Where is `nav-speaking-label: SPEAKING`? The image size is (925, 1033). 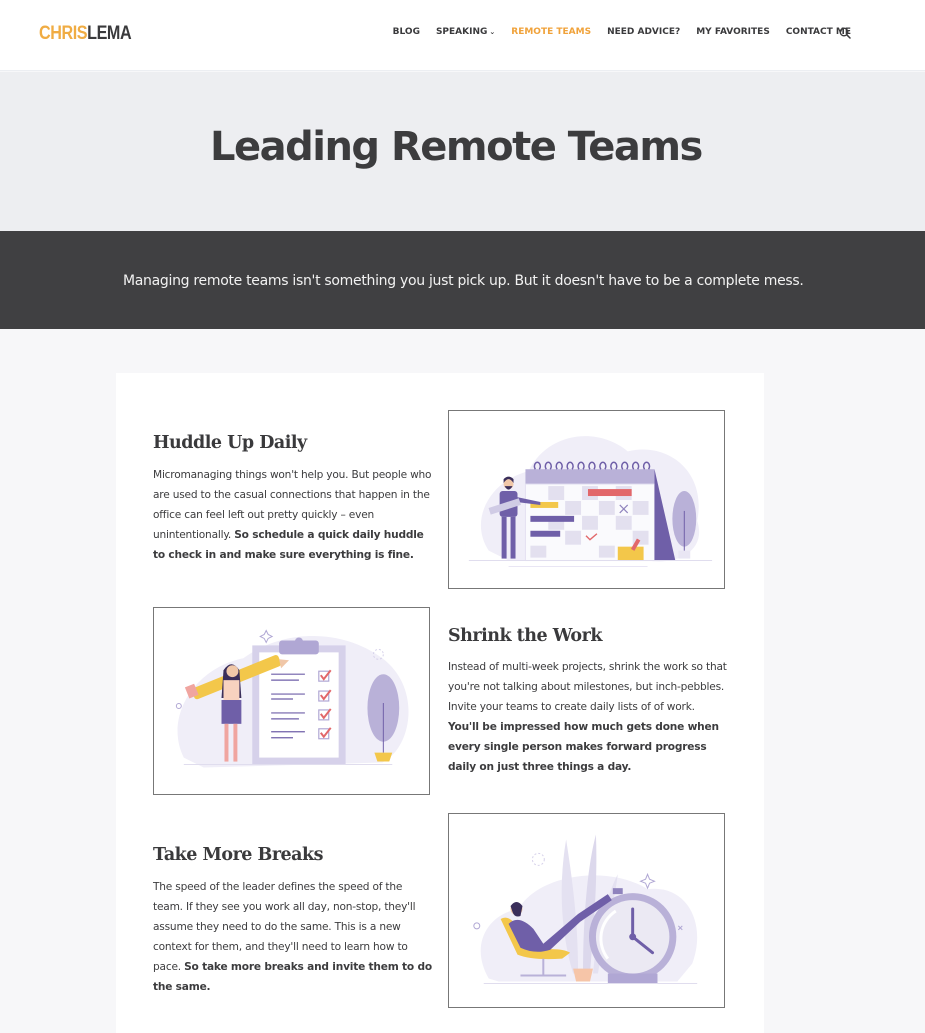
nav-speaking-label: SPEAKING is located at coordinates (461, 32).